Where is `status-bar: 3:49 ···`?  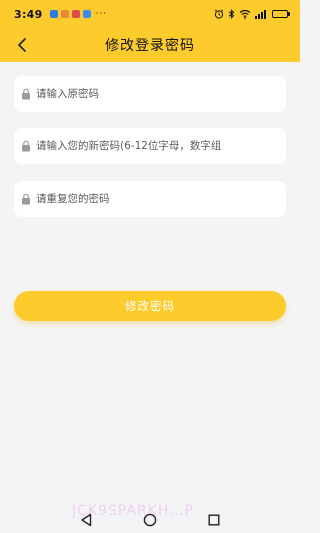 status-bar: 3:49 ··· is located at coordinates (150, 14).